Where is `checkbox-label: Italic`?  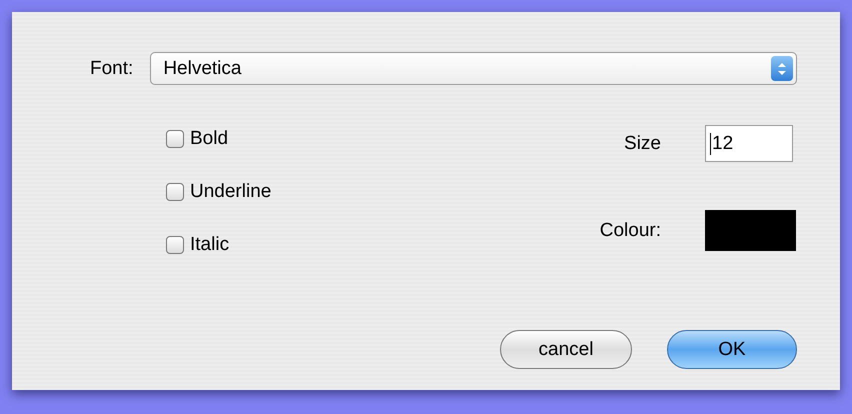 checkbox-label: Italic is located at coordinates (210, 245).